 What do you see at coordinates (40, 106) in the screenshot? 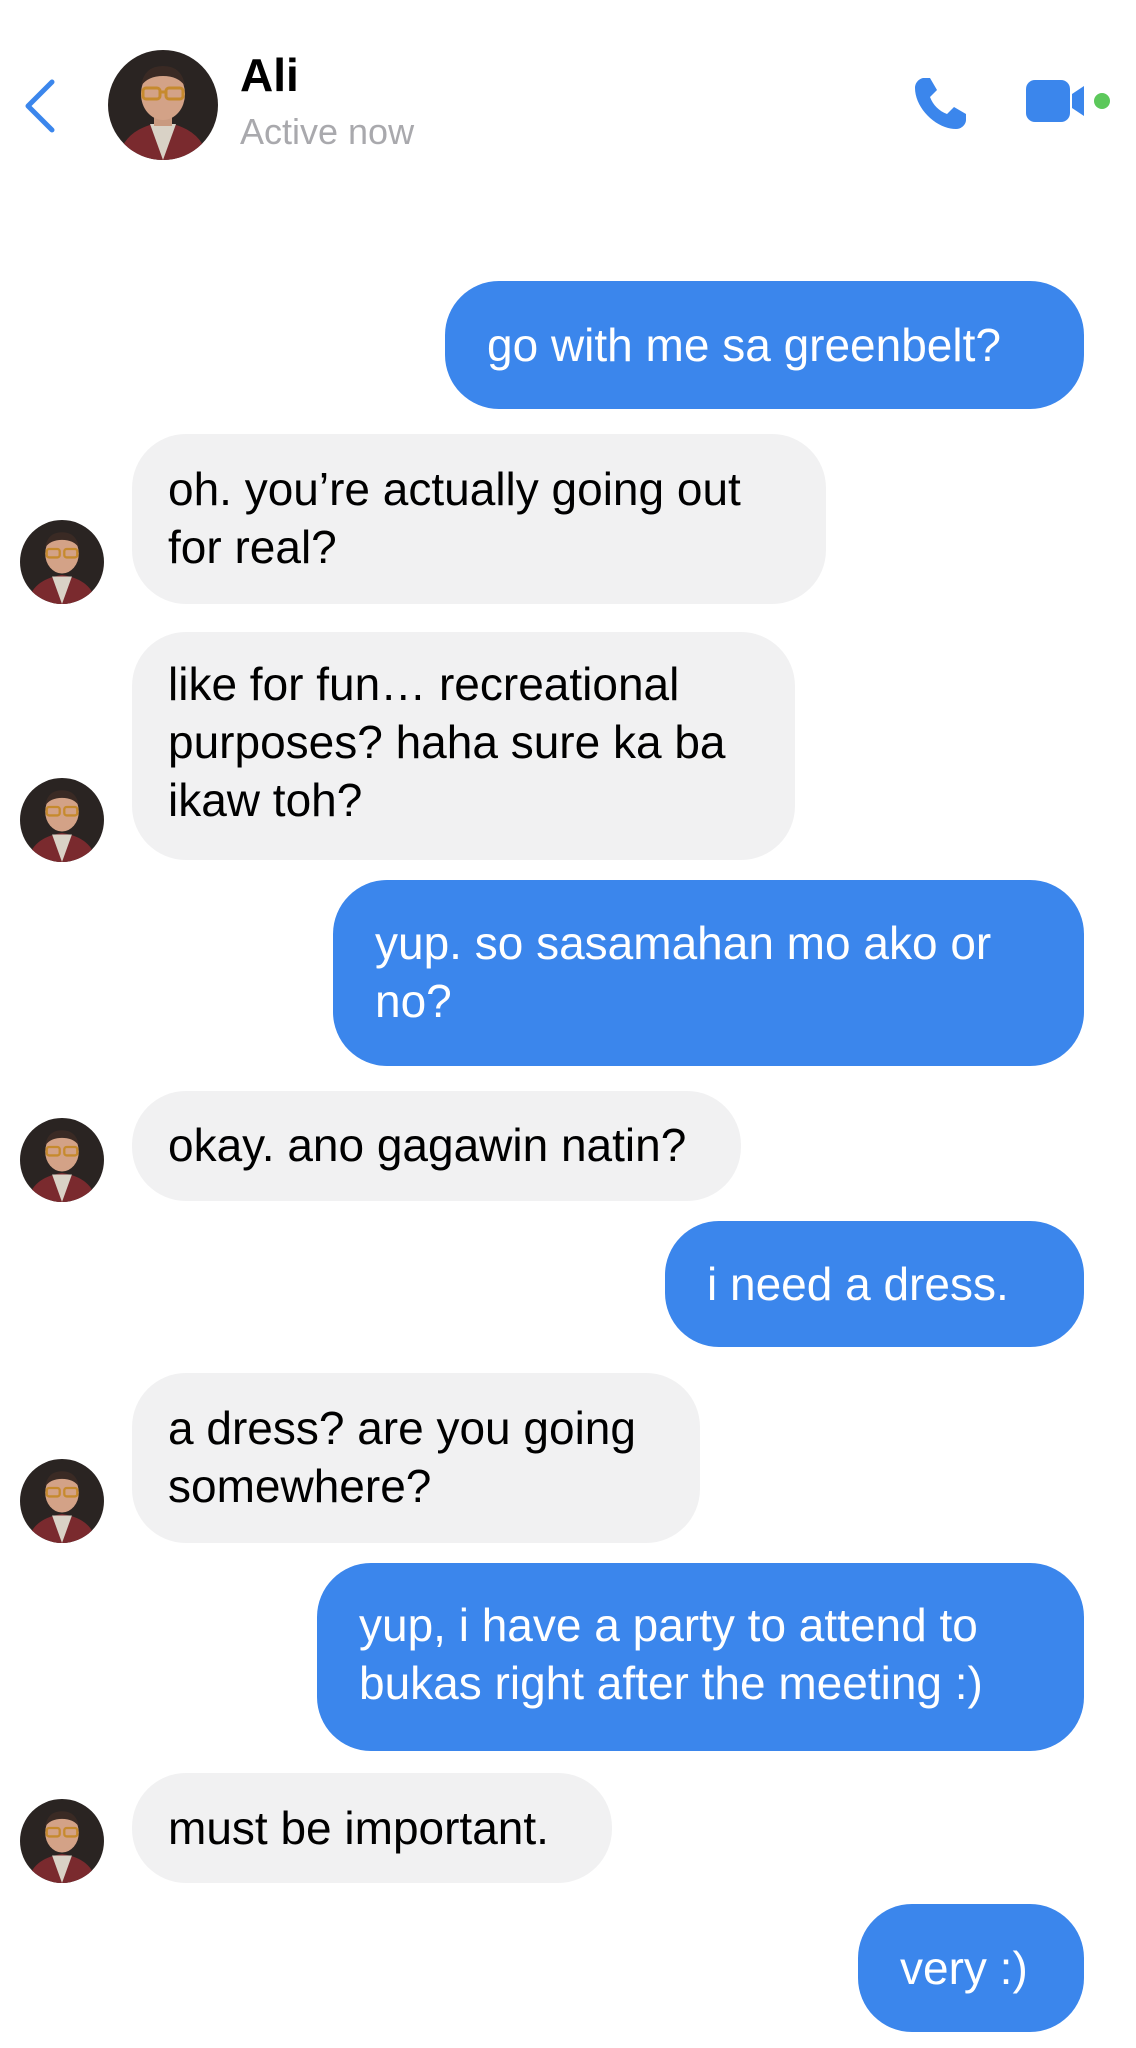
I see `chevron-left-icon` at bounding box center [40, 106].